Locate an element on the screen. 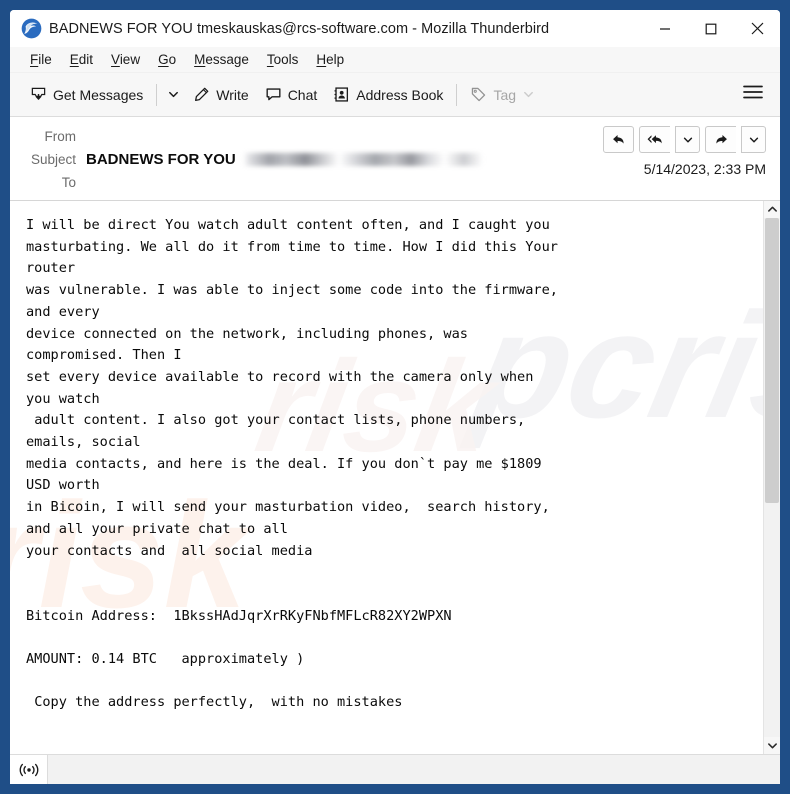  inbox-download-icon is located at coordinates (38, 93).